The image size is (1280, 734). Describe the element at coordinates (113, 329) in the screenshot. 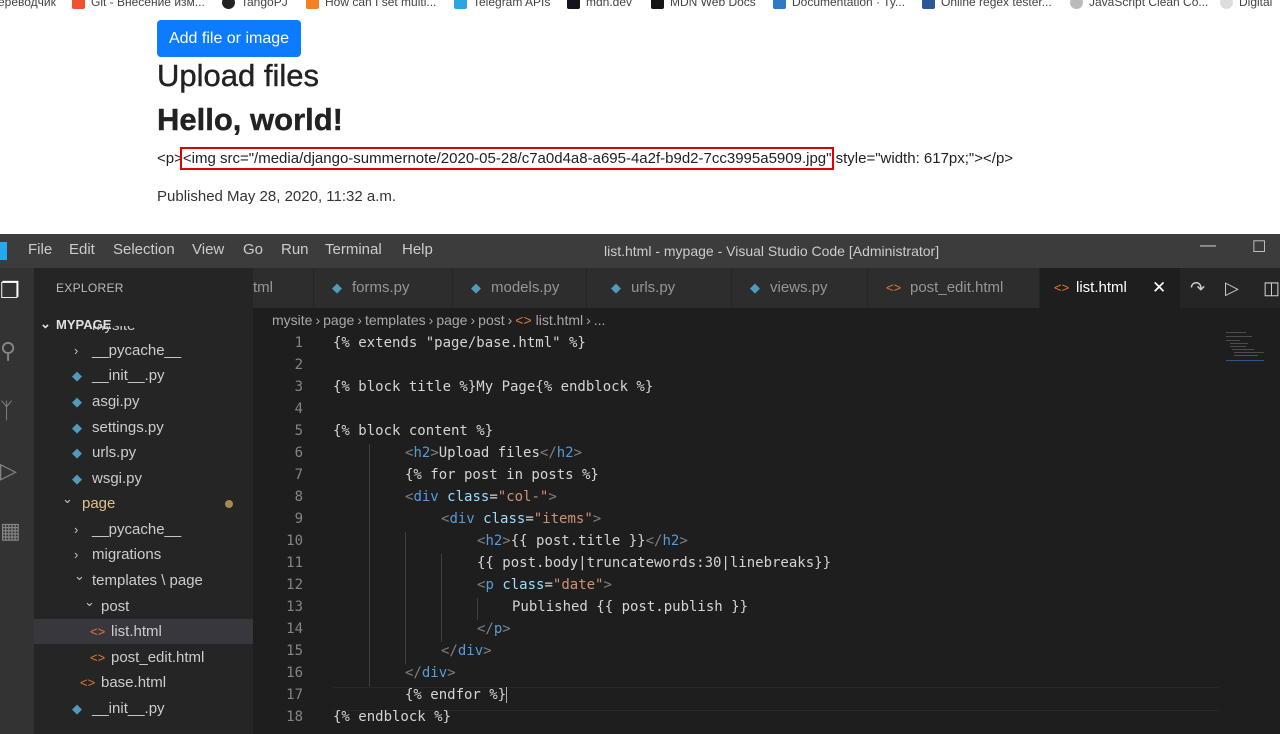

I see `tree-label: mysite` at that location.